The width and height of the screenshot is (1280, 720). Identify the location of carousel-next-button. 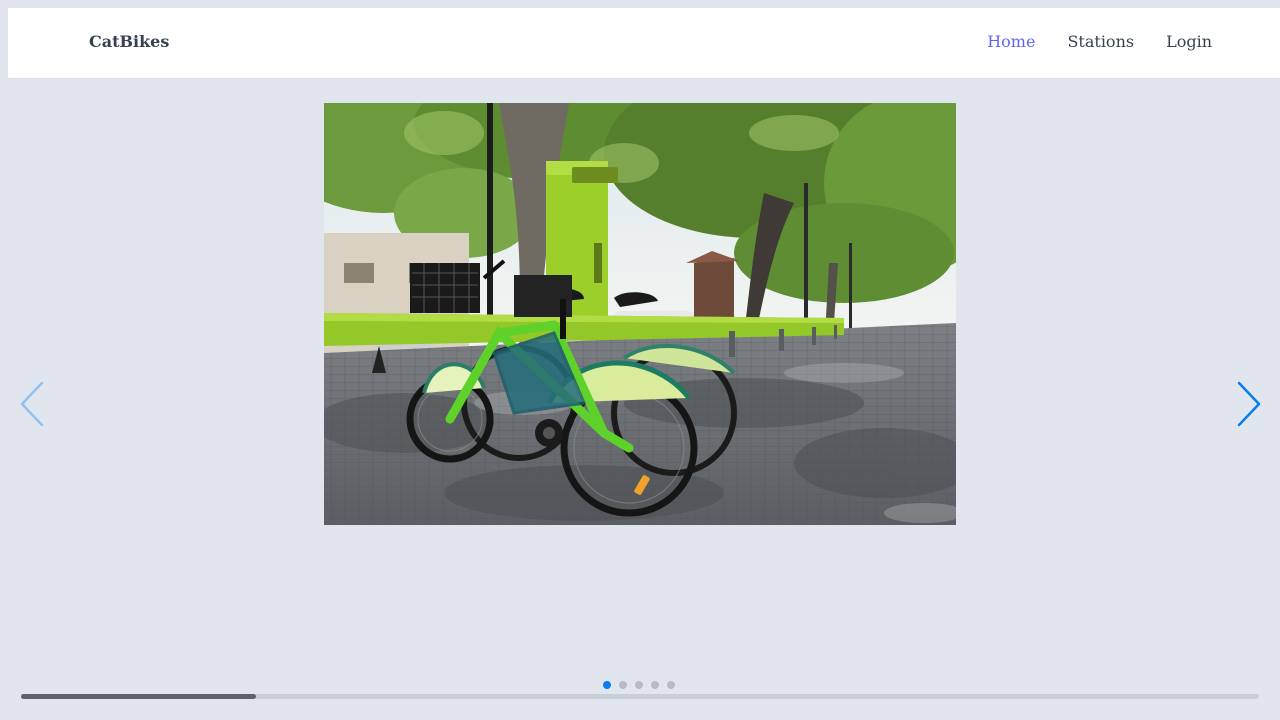
(1248, 404).